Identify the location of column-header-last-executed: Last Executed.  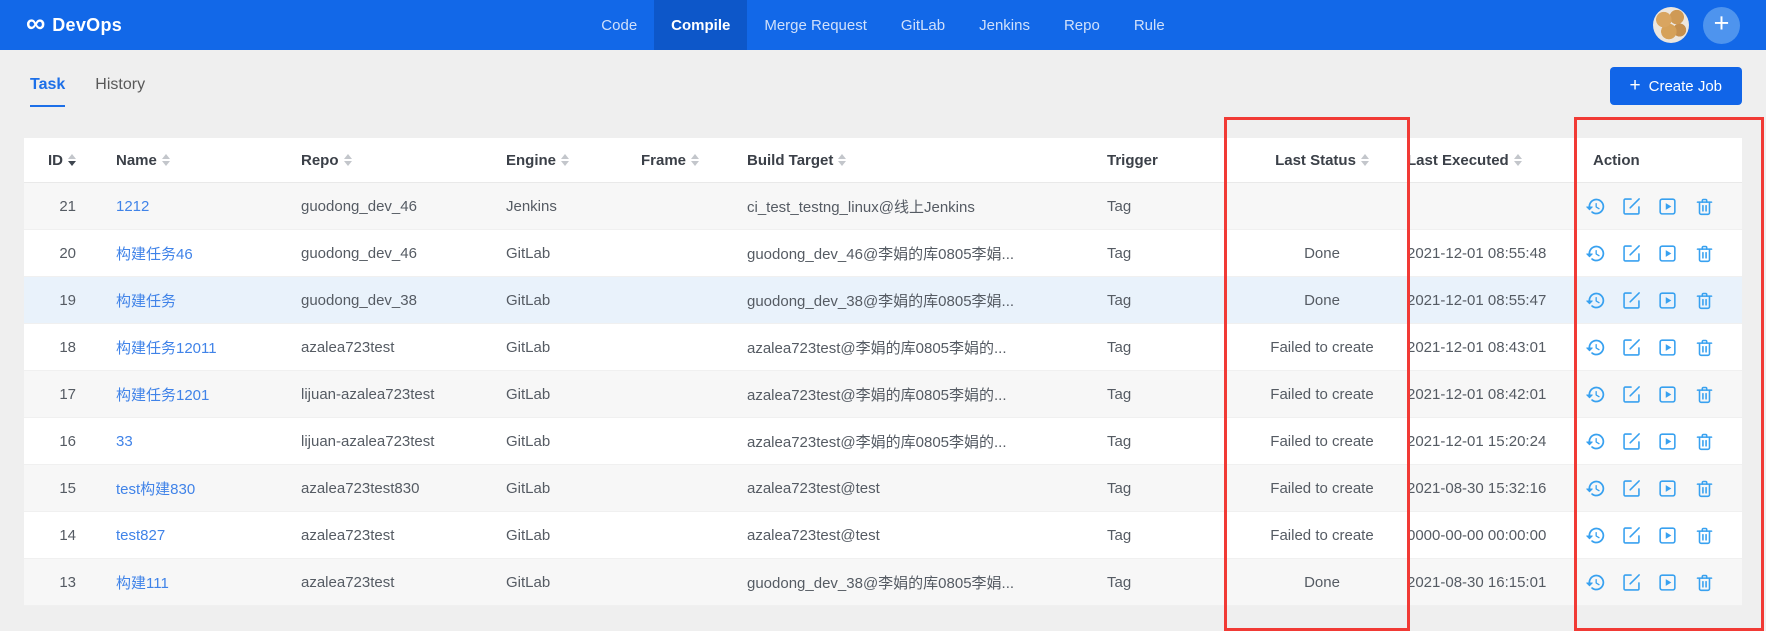
(1489, 160).